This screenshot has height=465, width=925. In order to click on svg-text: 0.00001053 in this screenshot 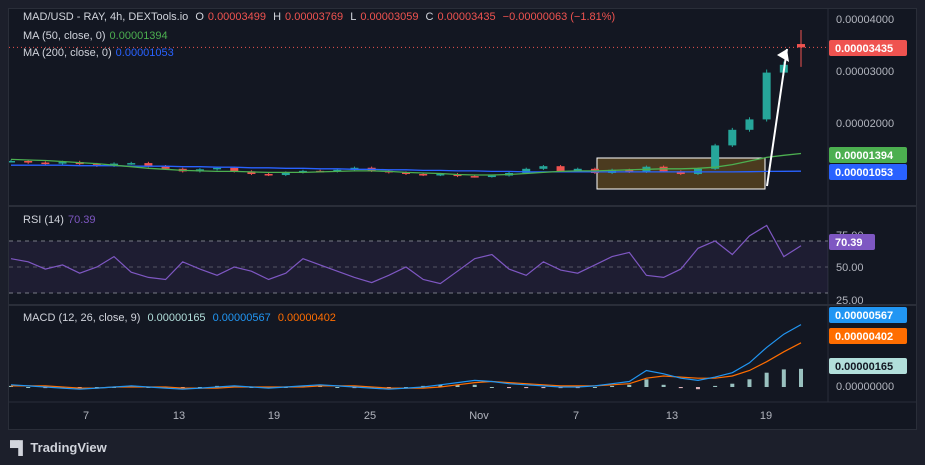, I will do `click(864, 173)`.